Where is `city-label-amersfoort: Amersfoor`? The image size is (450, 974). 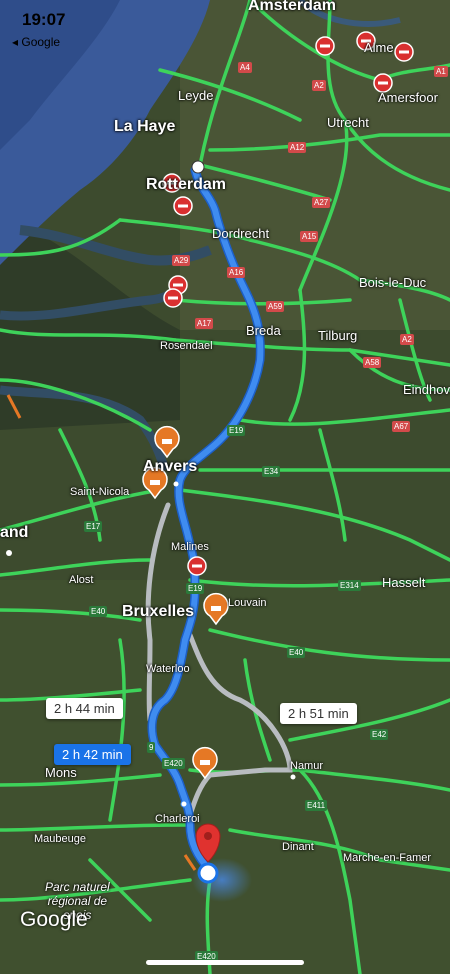
city-label-amersfoort: Amersfoor is located at coordinates (408, 97).